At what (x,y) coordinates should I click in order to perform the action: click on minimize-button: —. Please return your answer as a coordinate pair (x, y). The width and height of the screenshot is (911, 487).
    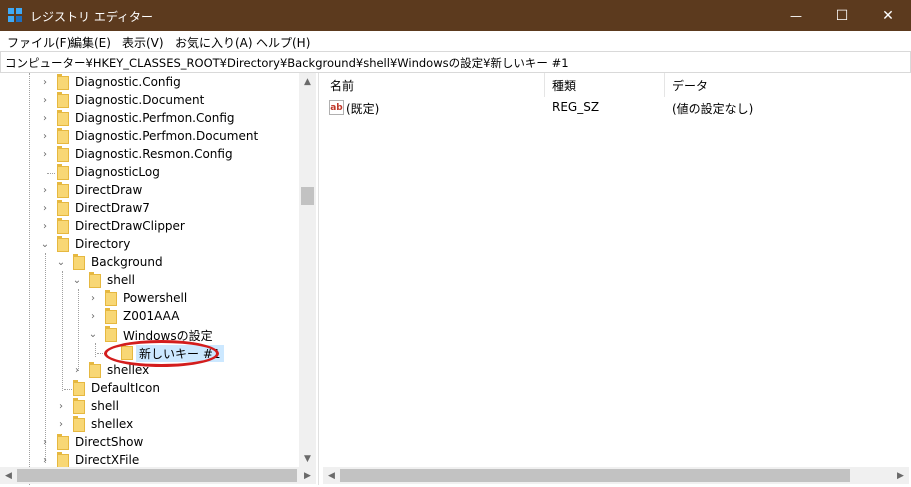
    Looking at the image, I should click on (796, 15).